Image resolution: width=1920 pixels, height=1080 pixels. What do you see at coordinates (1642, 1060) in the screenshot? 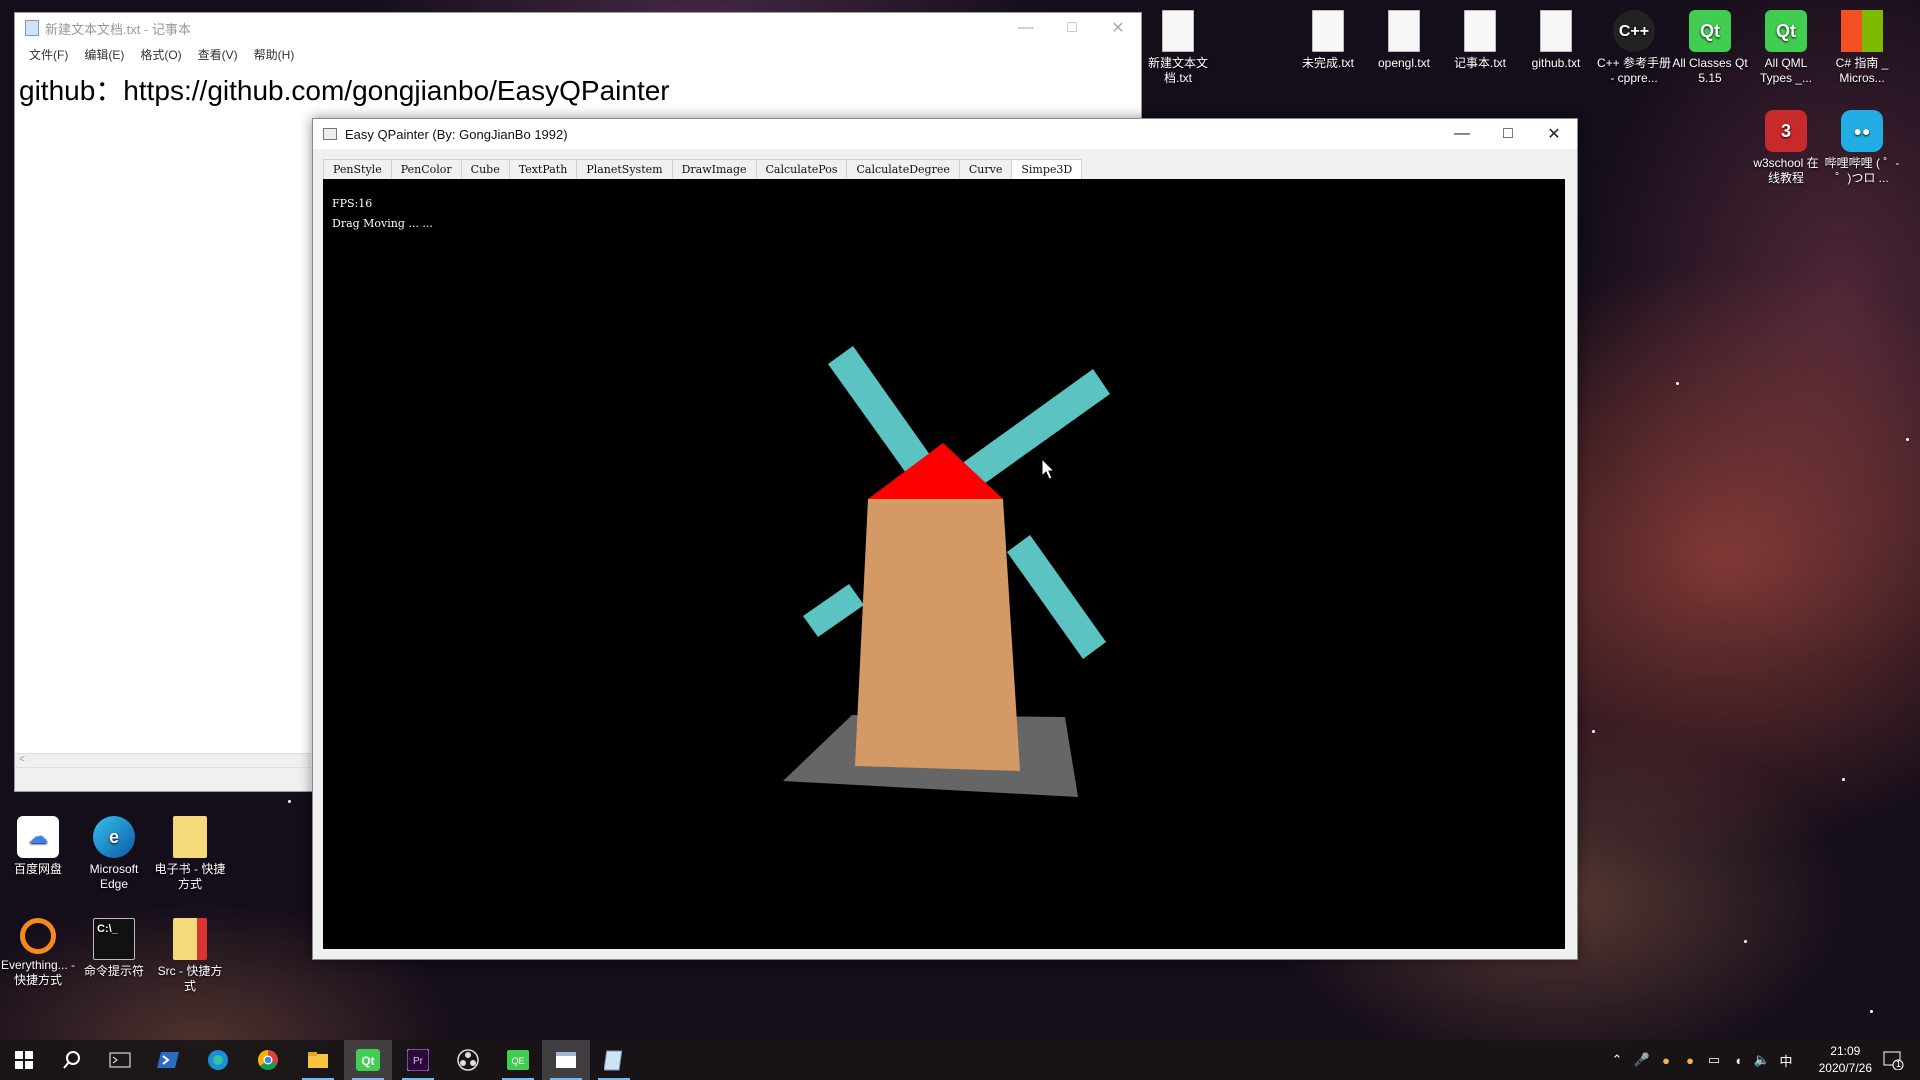
I see `microphone-icon: 🎤` at bounding box center [1642, 1060].